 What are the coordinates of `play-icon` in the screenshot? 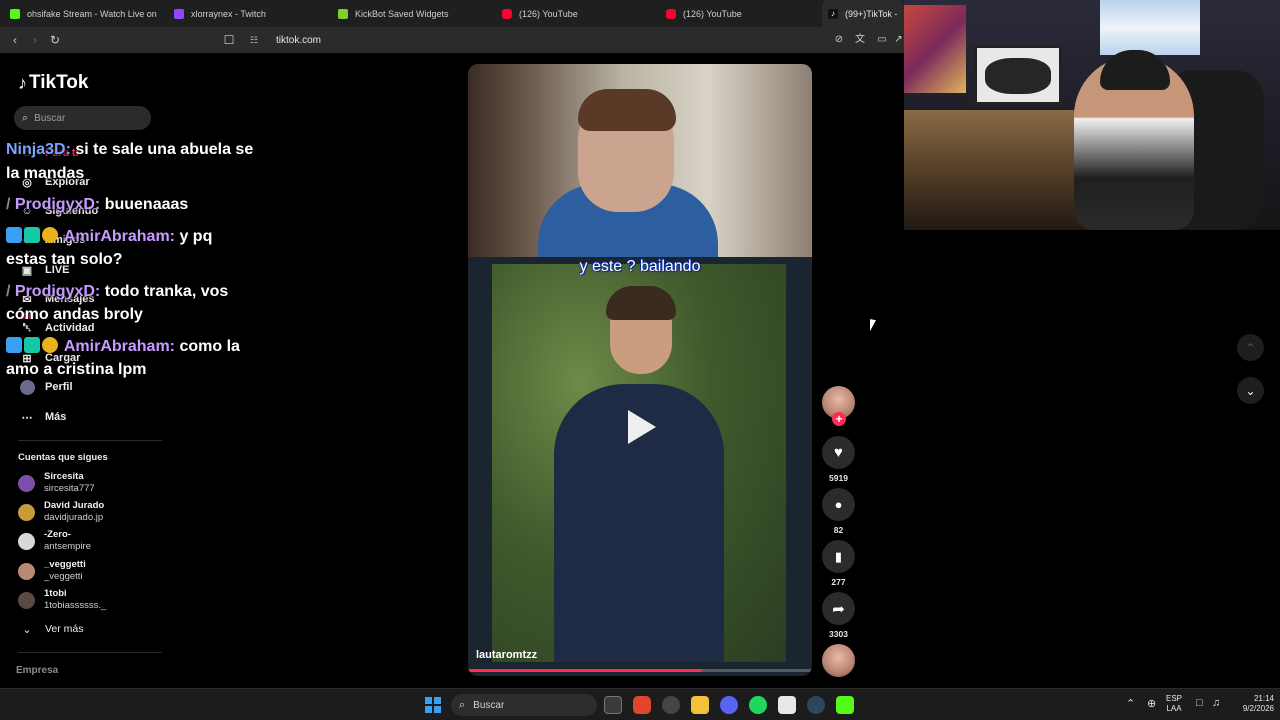 It's located at (642, 427).